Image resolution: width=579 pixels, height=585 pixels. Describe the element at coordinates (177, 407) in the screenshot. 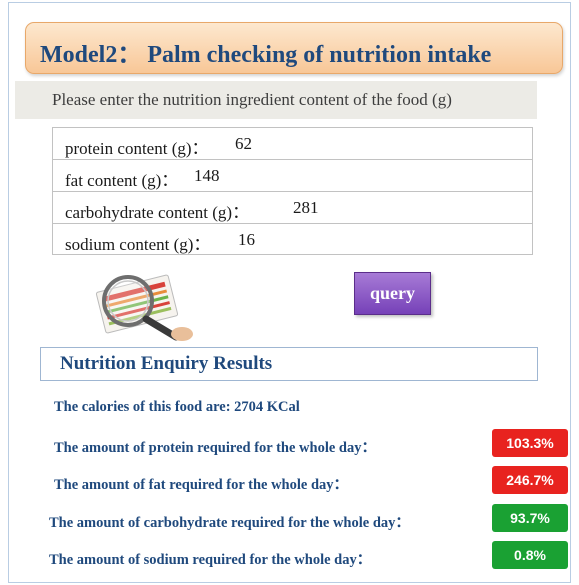

I see `calories-result: The calories of this food are: 2704 KCal` at that location.